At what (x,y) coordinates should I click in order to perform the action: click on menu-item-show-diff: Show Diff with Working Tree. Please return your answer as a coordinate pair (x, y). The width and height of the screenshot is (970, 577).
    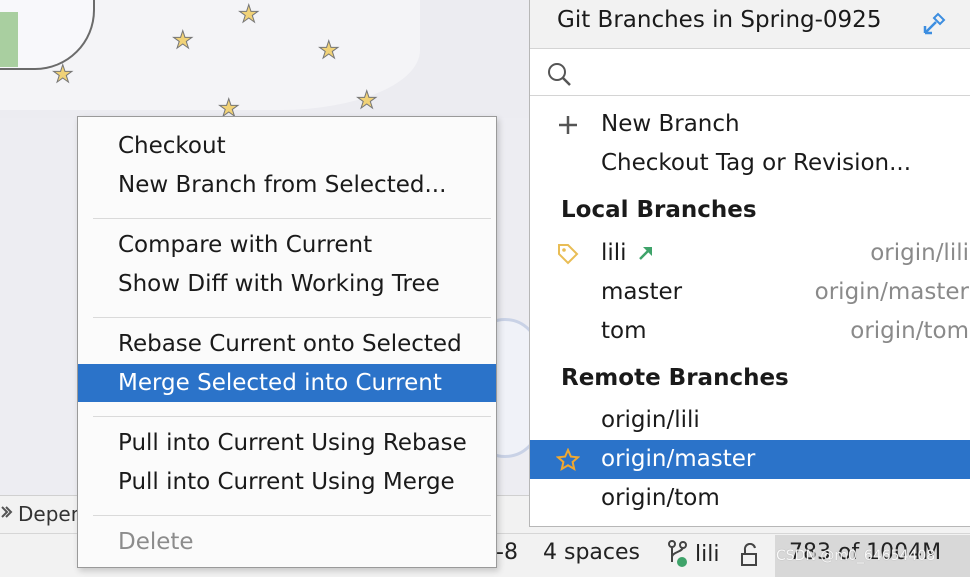
    Looking at the image, I should click on (287, 284).